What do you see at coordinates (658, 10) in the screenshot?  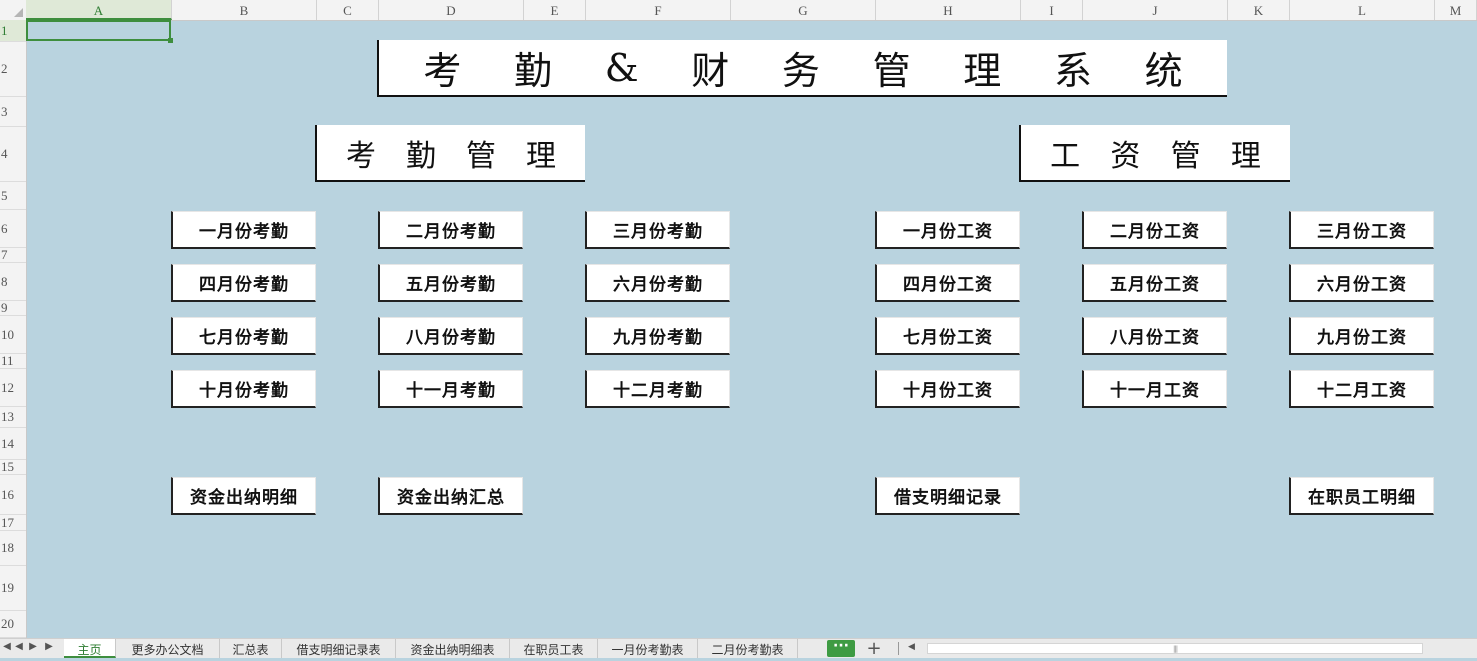 I see `column-header-F: F` at bounding box center [658, 10].